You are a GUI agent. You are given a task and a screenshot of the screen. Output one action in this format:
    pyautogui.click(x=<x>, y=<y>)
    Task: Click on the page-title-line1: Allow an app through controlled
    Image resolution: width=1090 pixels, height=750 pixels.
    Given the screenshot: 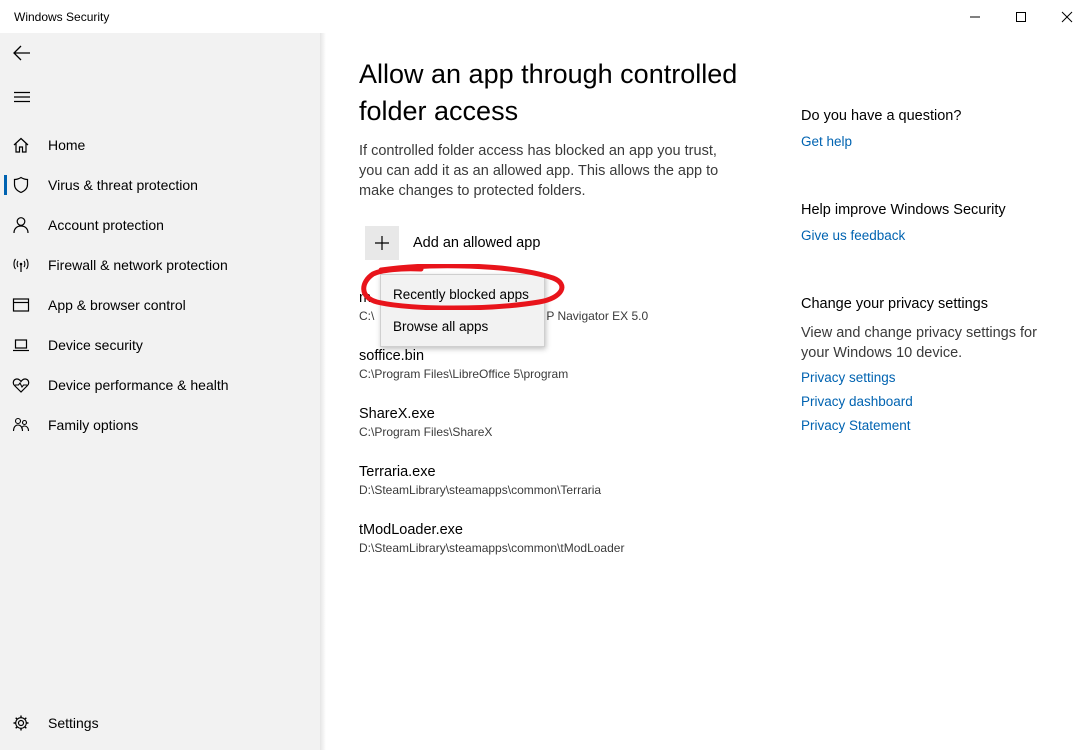 What is the action you would take?
    pyautogui.click(x=548, y=74)
    